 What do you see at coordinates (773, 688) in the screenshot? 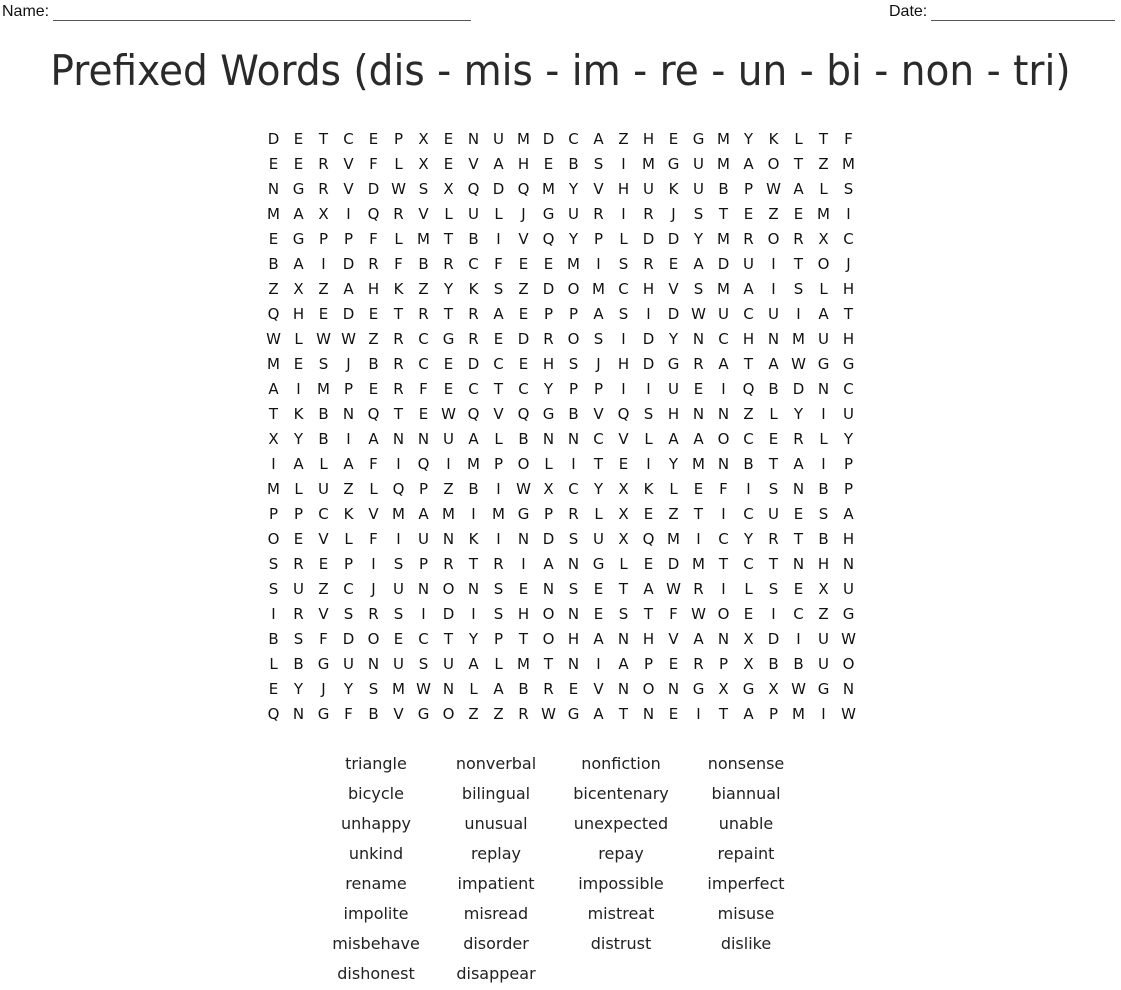
I see `grid-cell: X` at bounding box center [773, 688].